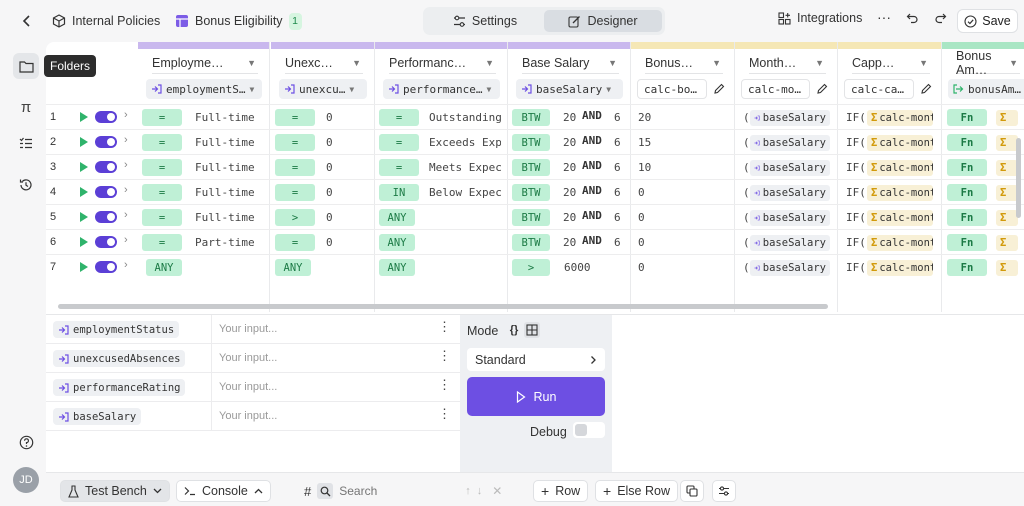 This screenshot has height=506, width=1024. I want to click on cell-value: 6000, so click(584, 267).